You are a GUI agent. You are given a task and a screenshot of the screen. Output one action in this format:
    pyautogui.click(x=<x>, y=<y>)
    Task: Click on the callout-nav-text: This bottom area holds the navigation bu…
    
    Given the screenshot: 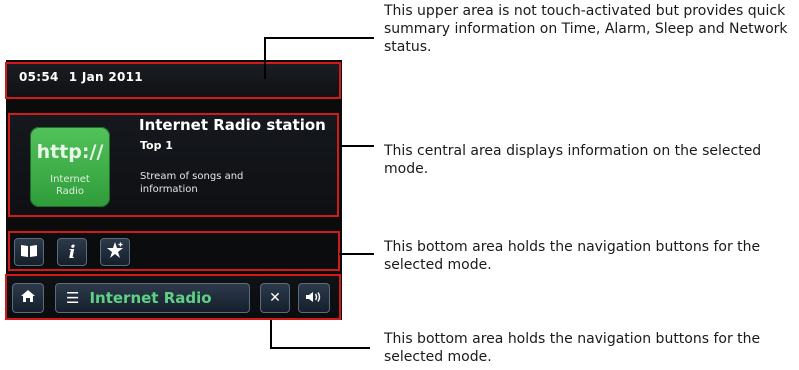 What is the action you would take?
    pyautogui.click(x=572, y=256)
    